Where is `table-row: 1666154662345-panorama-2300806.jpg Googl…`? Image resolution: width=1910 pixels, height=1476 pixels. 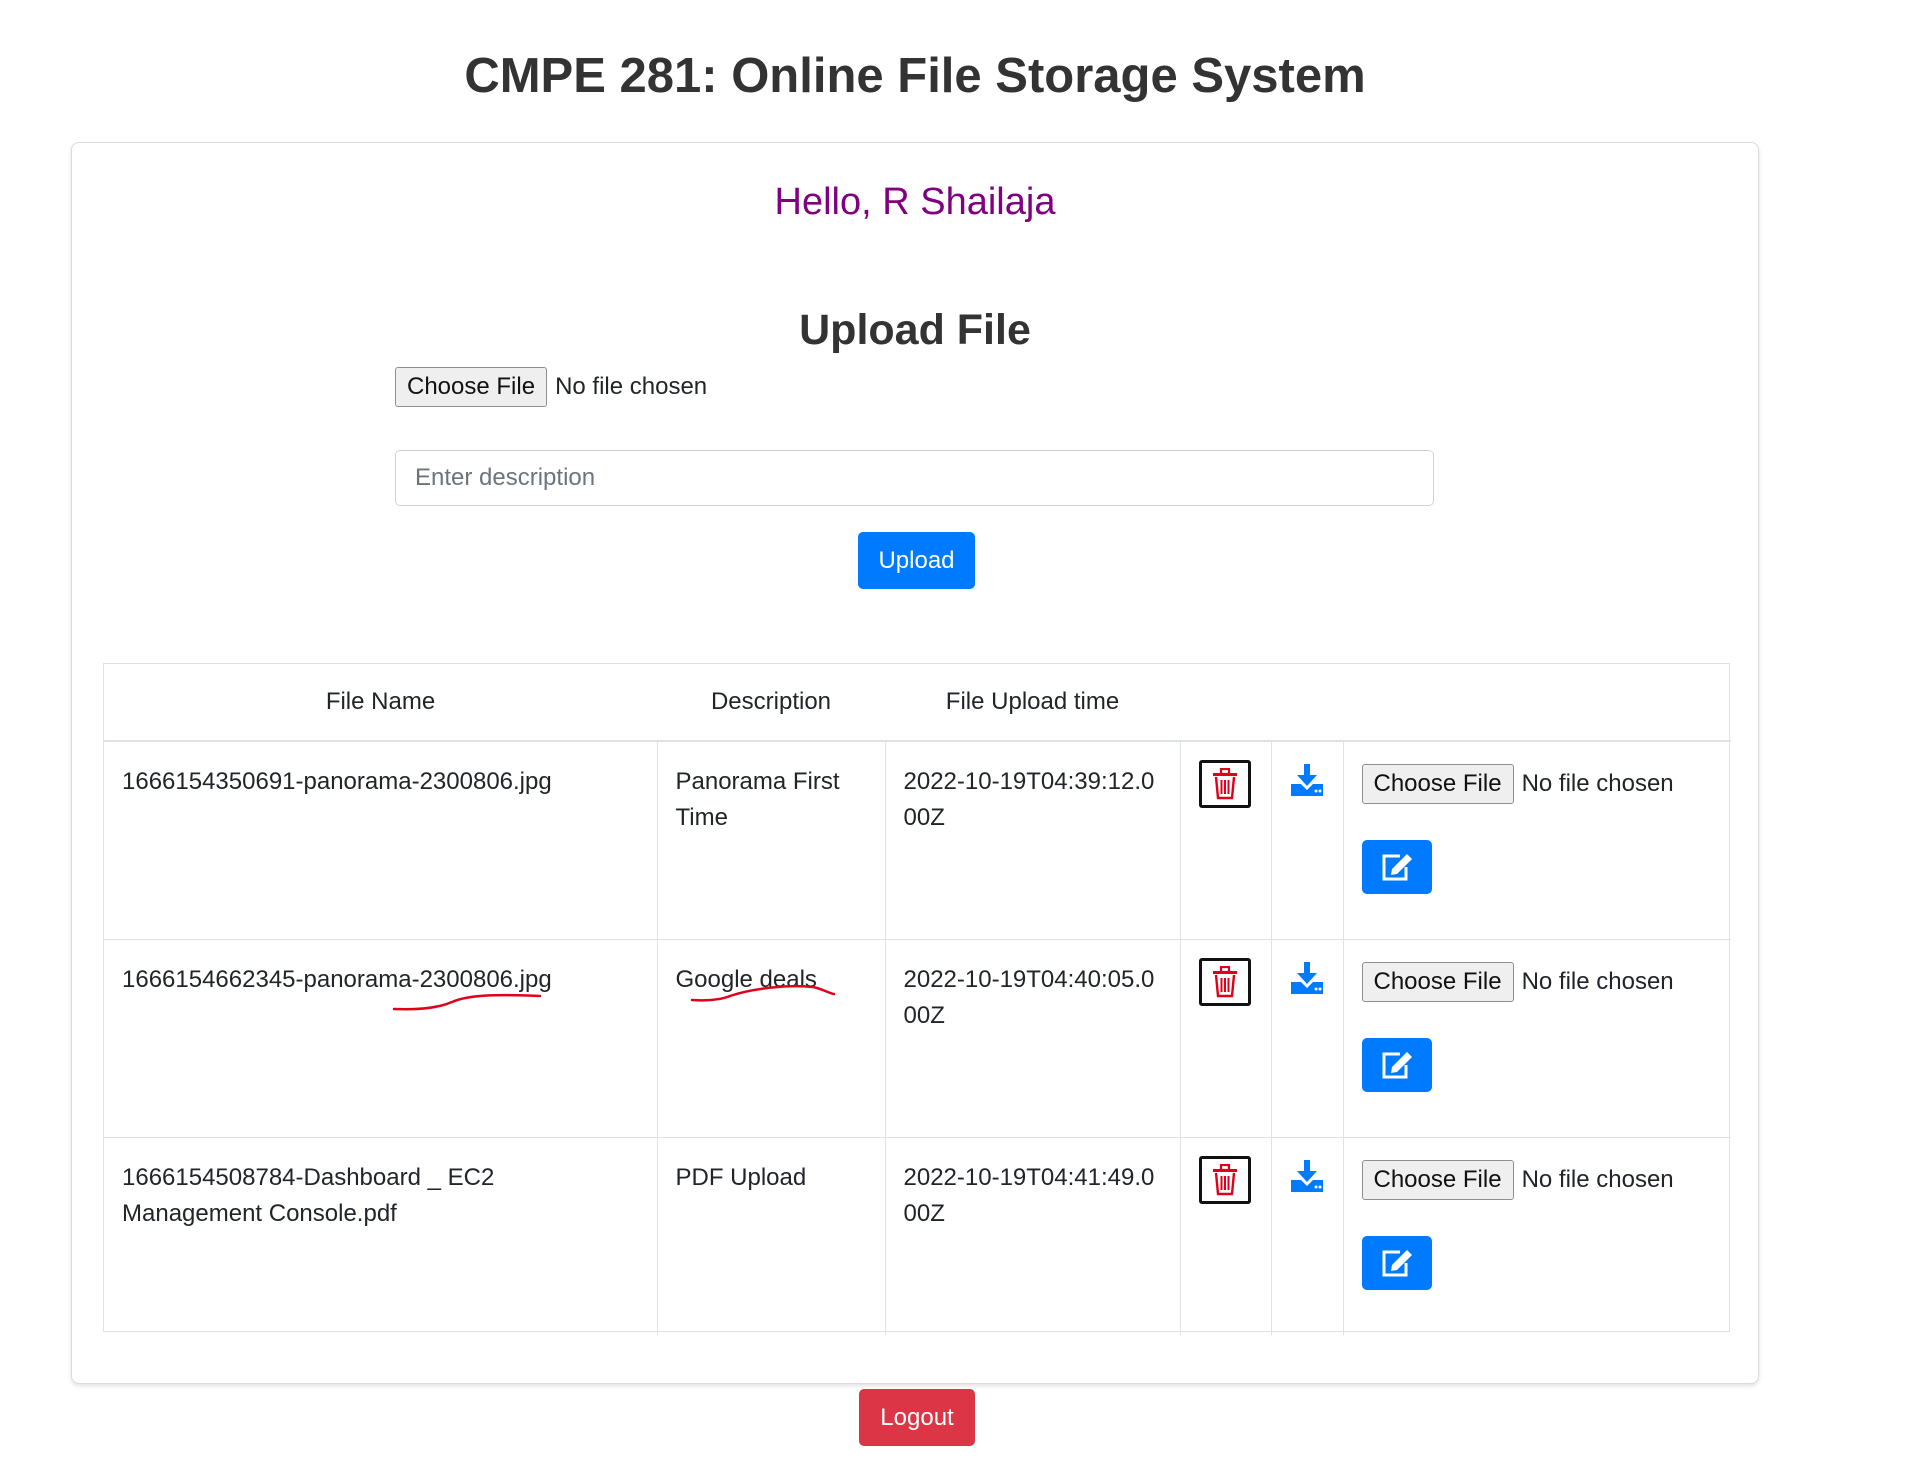
table-row: 1666154662345-panorama-2300806.jpg Googl… is located at coordinates (917, 1037).